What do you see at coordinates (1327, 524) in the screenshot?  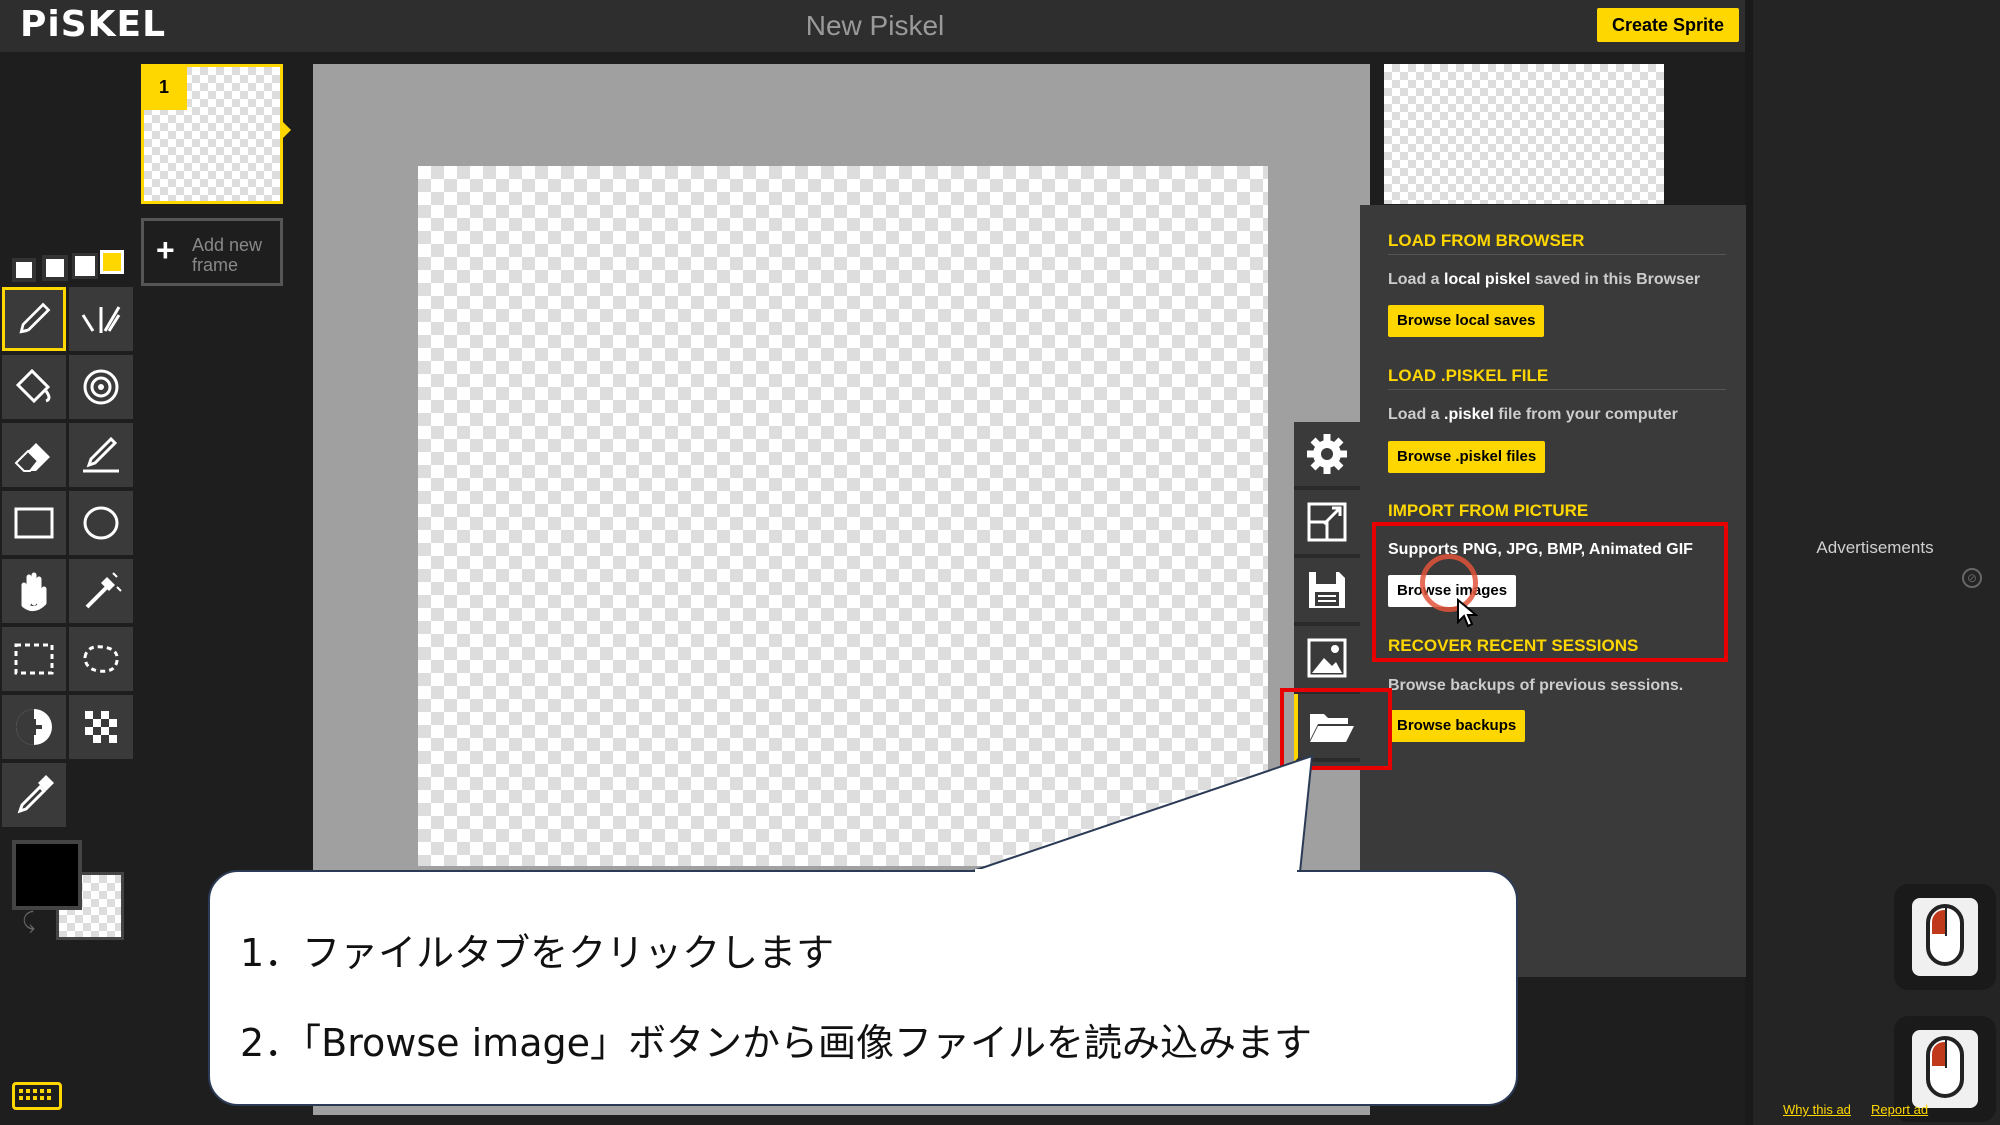 I see `resize-icon` at bounding box center [1327, 524].